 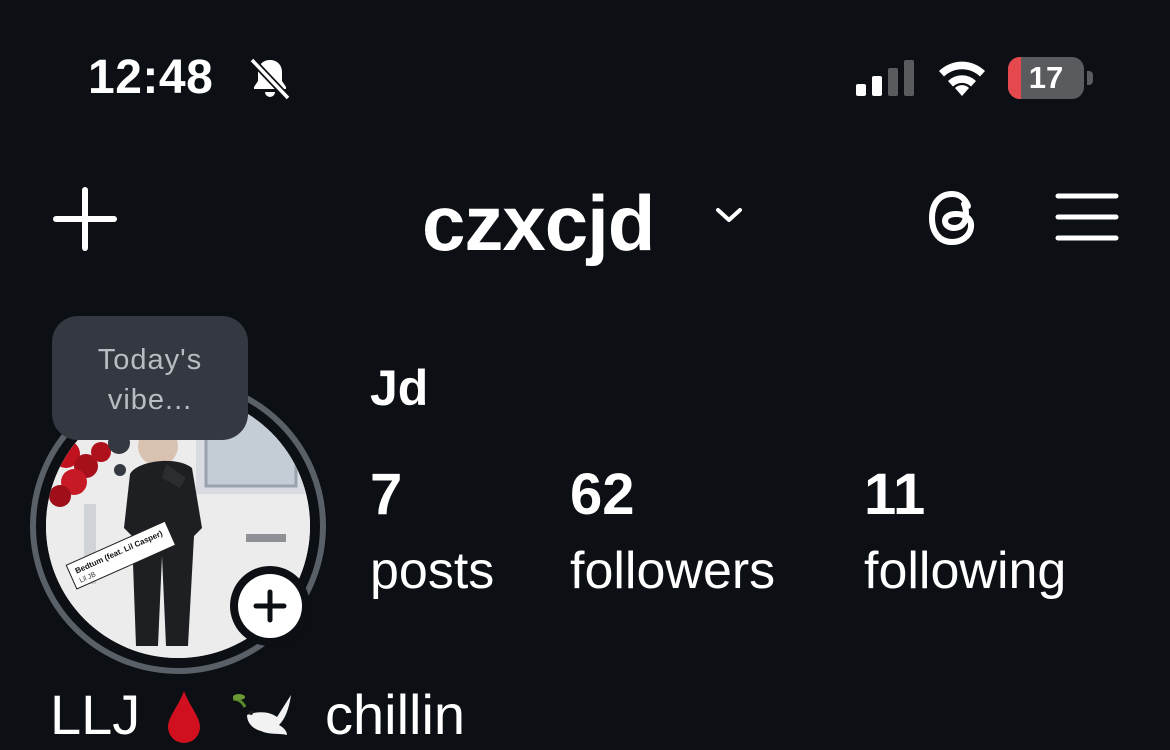 What do you see at coordinates (965, 571) in the screenshot?
I see `following-label: following` at bounding box center [965, 571].